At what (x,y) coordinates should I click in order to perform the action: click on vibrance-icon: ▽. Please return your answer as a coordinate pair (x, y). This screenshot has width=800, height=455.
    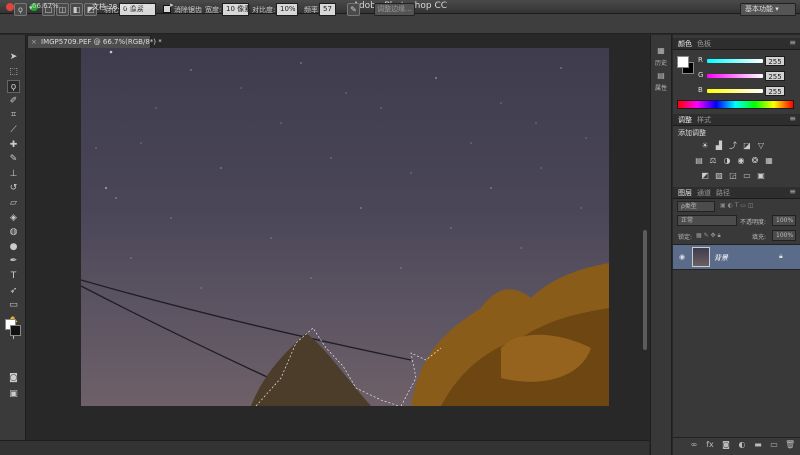
    Looking at the image, I should click on (761, 146).